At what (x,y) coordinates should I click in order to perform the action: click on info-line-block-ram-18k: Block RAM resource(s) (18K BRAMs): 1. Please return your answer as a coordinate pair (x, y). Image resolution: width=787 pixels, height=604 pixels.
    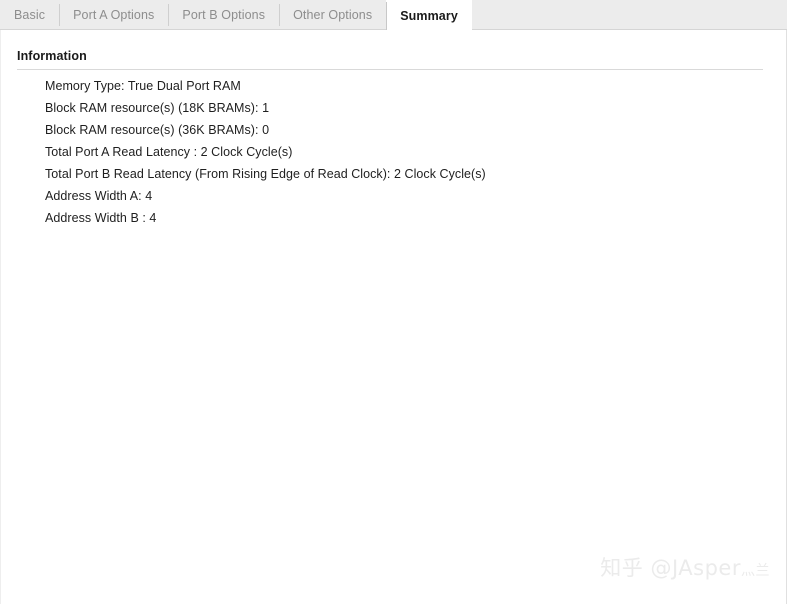
    Looking at the image, I should click on (157, 108).